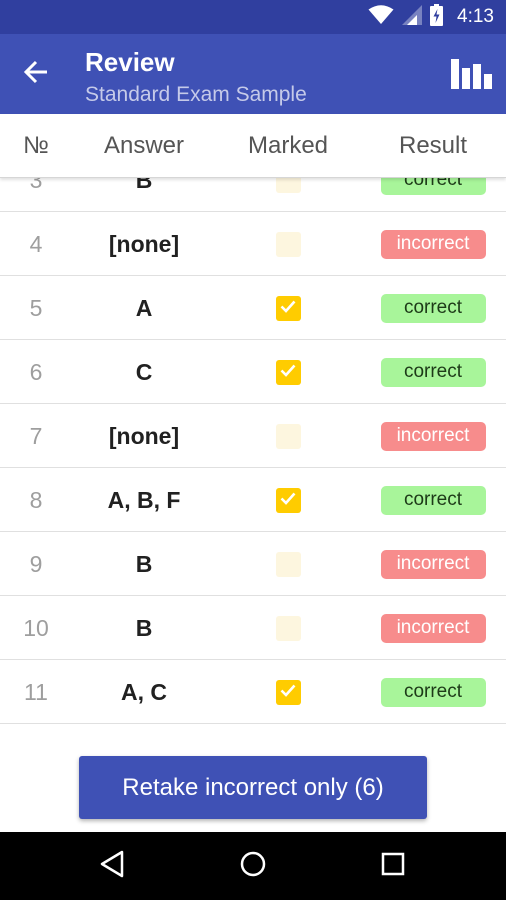 The height and width of the screenshot is (900, 506). I want to click on navigation-bar, so click(253, 866).